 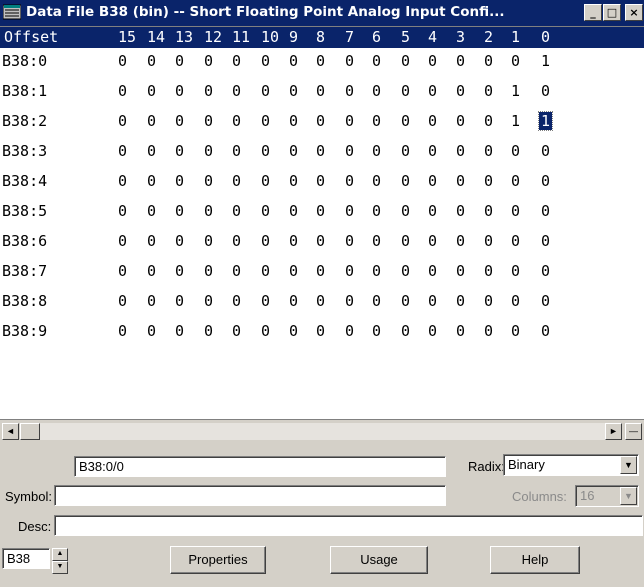 What do you see at coordinates (628, 496) in the screenshot?
I see `columns-dropdown-icon: ▼` at bounding box center [628, 496].